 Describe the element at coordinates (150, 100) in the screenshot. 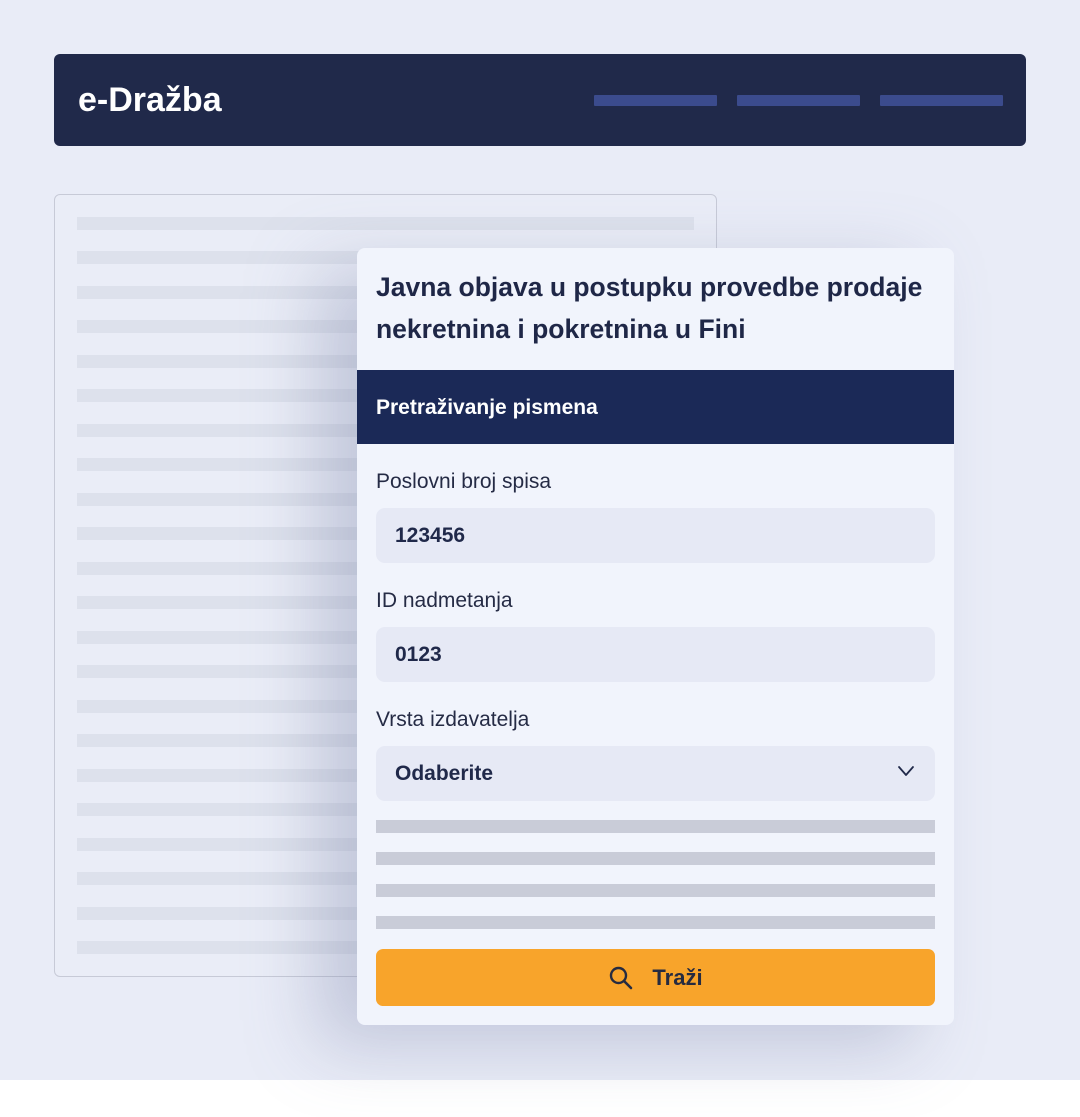

I see `site-logo: e-Dražba` at that location.